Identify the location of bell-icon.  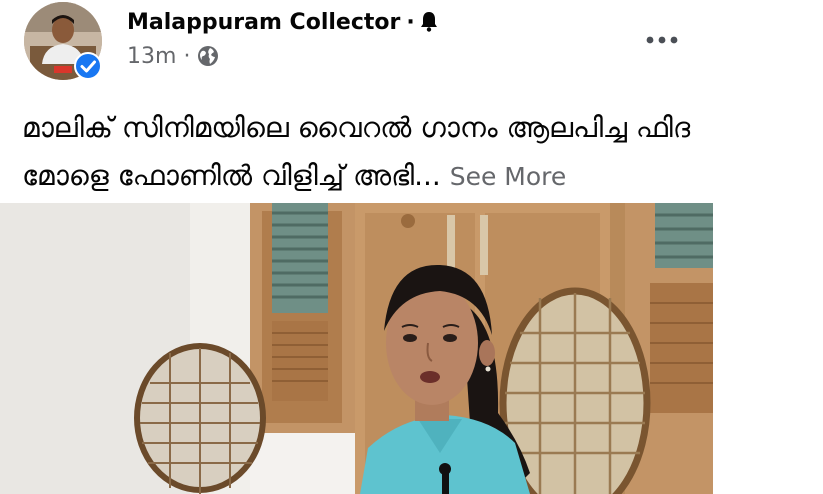
(429, 21).